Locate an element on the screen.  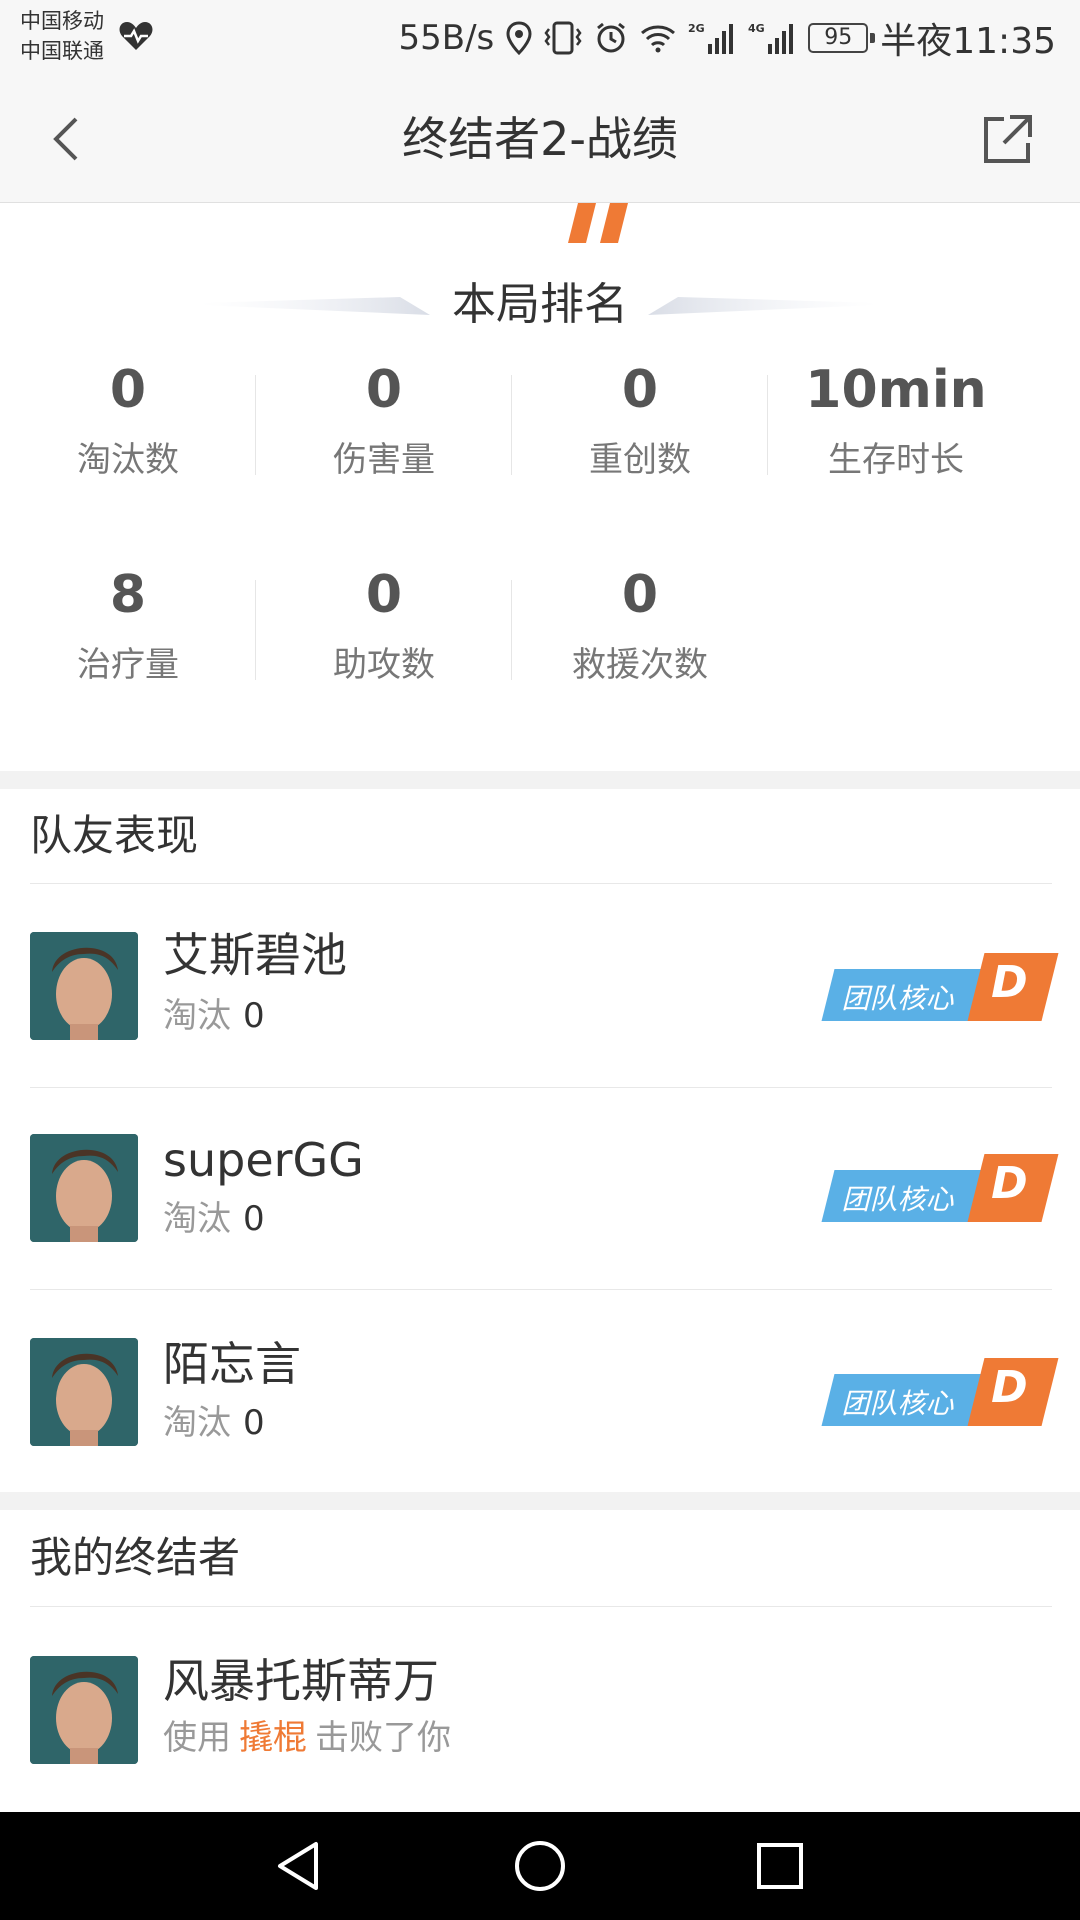
carrier-1: 中国移动 is located at coordinates (62, 21).